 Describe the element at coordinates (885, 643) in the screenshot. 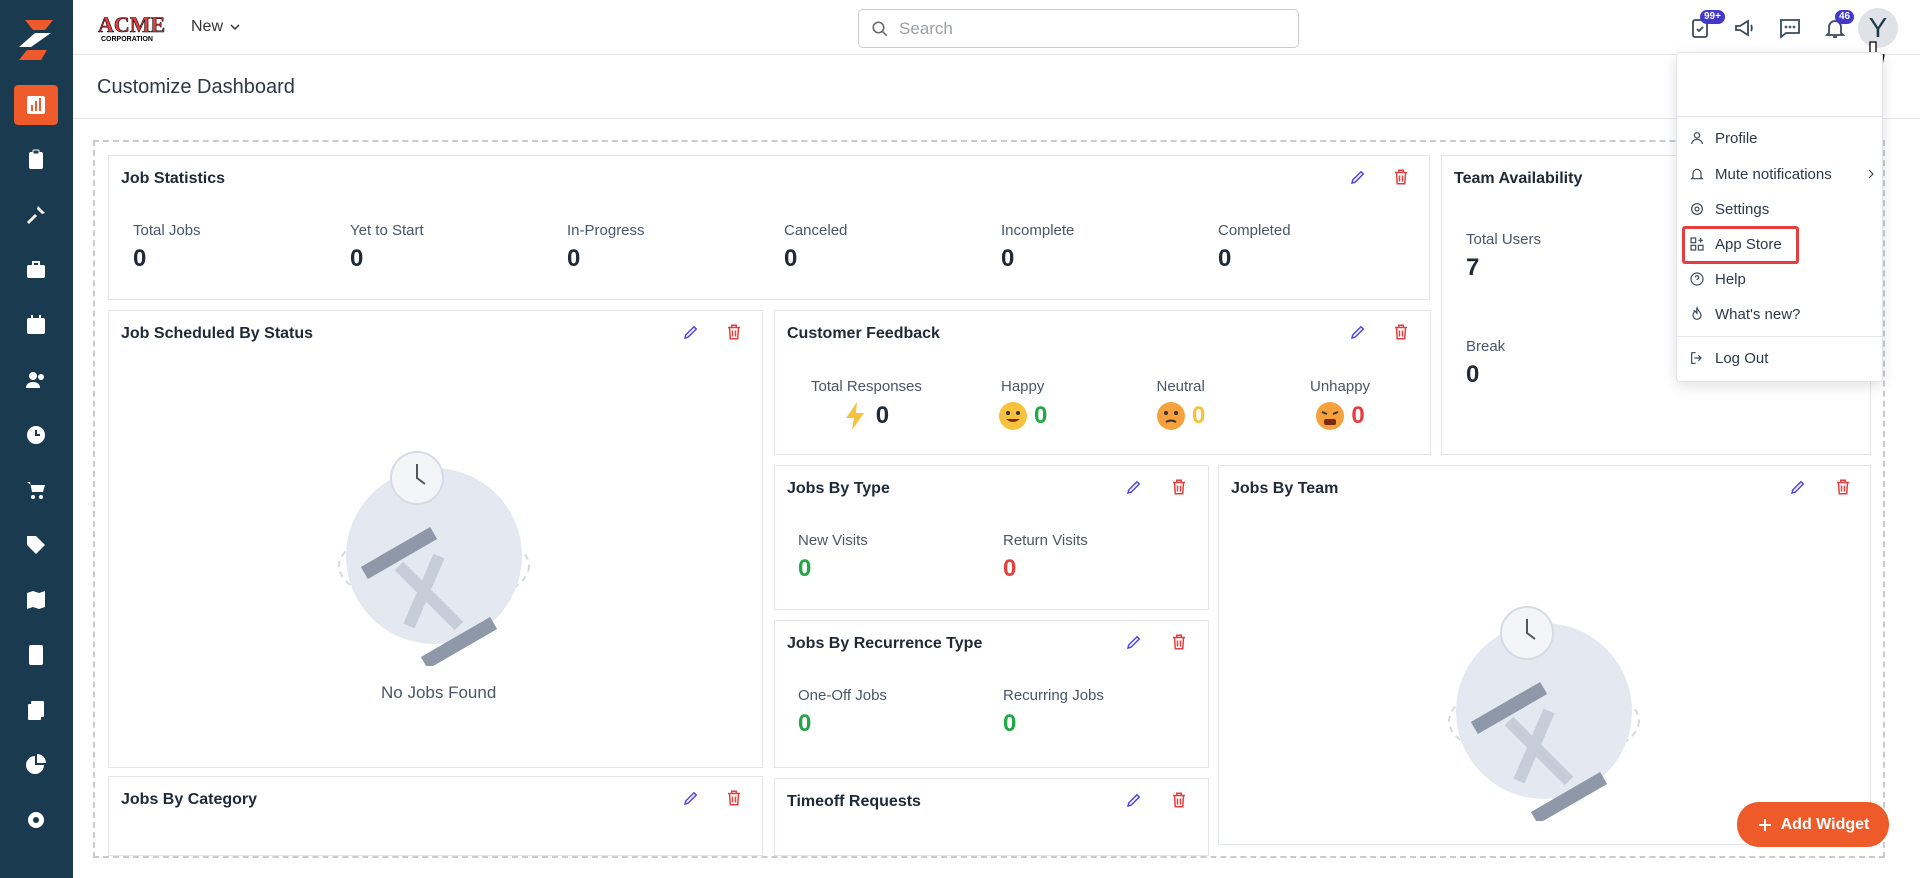

I see `card-title: Jobs By Recurrence Type` at that location.